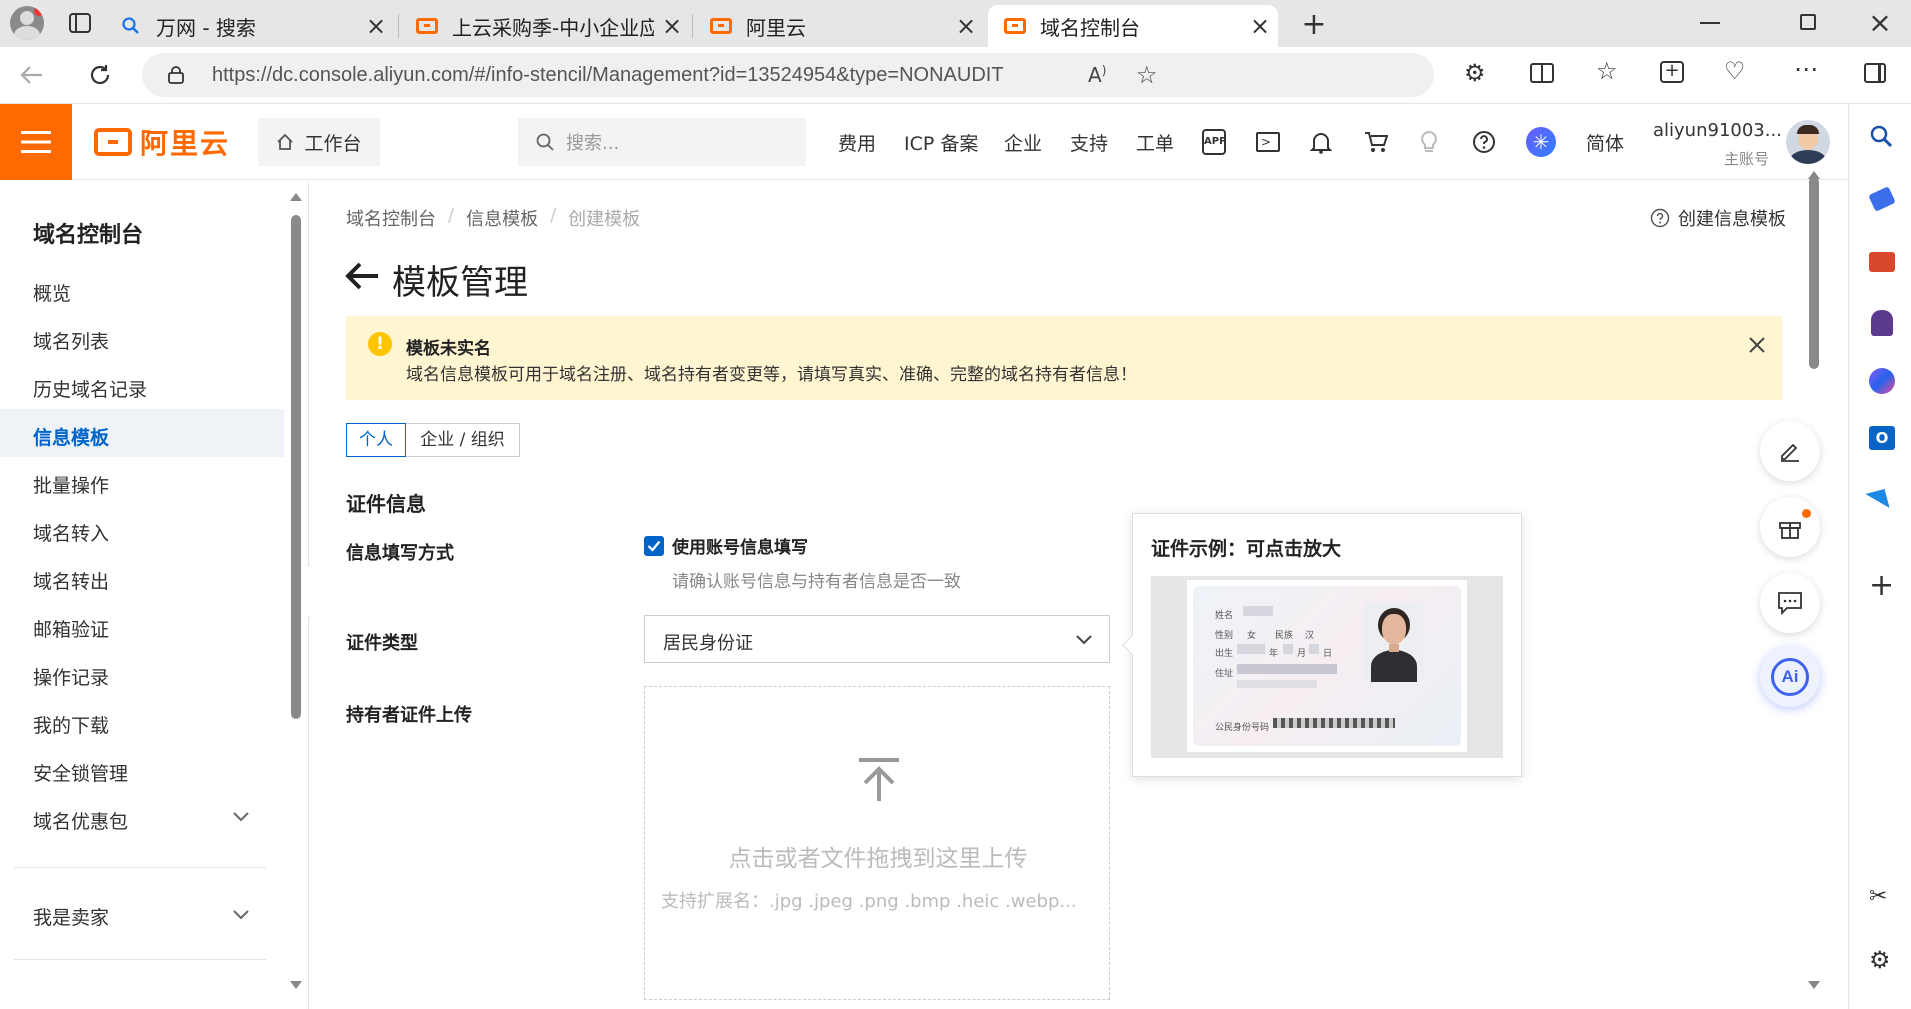 The width and height of the screenshot is (1911, 1009). I want to click on browser-essentials-icon: ♡, so click(1735, 71).